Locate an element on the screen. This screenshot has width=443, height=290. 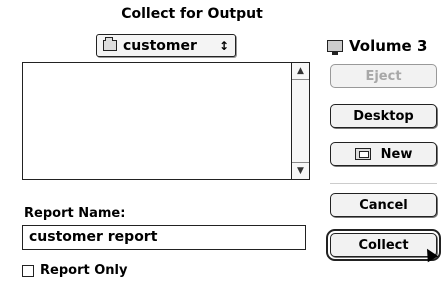
volume-indicator: Volume 3 is located at coordinates (377, 46).